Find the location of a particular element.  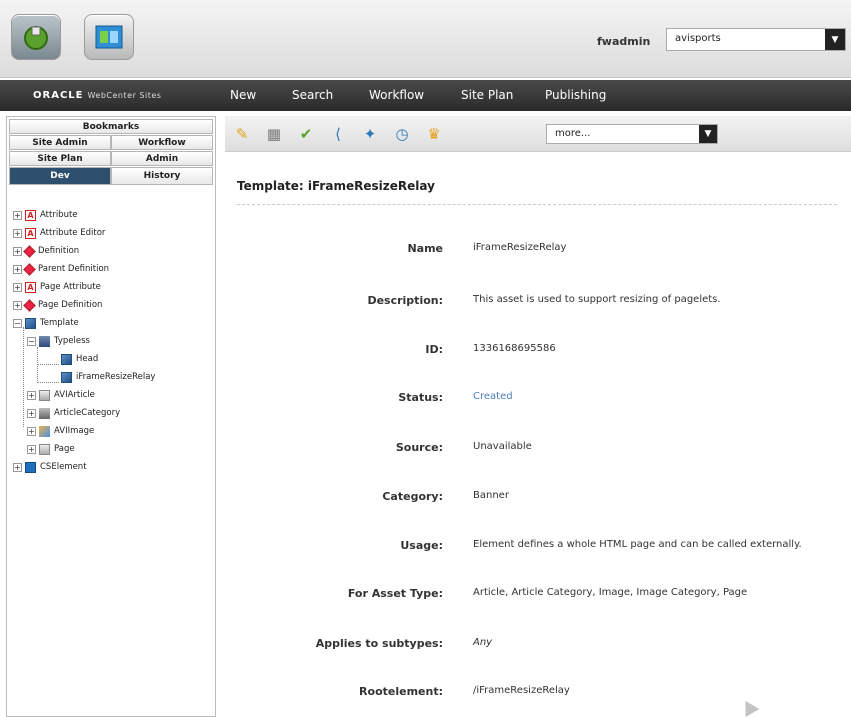

field-row: ID: 1336168695586 is located at coordinates (538, 353).